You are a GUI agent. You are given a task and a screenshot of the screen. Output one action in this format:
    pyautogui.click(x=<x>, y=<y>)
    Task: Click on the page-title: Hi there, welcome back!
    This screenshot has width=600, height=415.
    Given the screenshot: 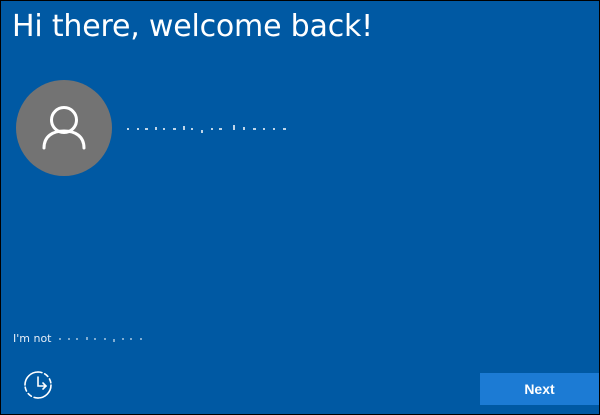 What is the action you would take?
    pyautogui.click(x=192, y=26)
    